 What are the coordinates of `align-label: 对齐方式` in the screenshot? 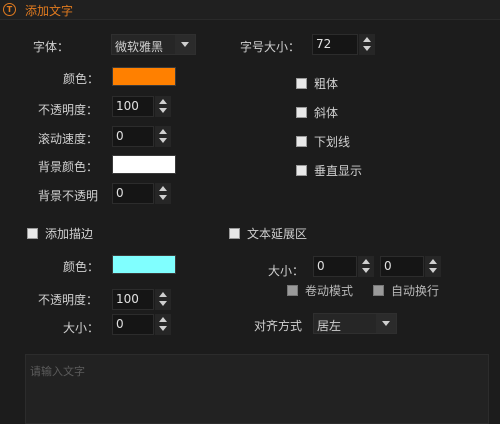 It's located at (278, 326).